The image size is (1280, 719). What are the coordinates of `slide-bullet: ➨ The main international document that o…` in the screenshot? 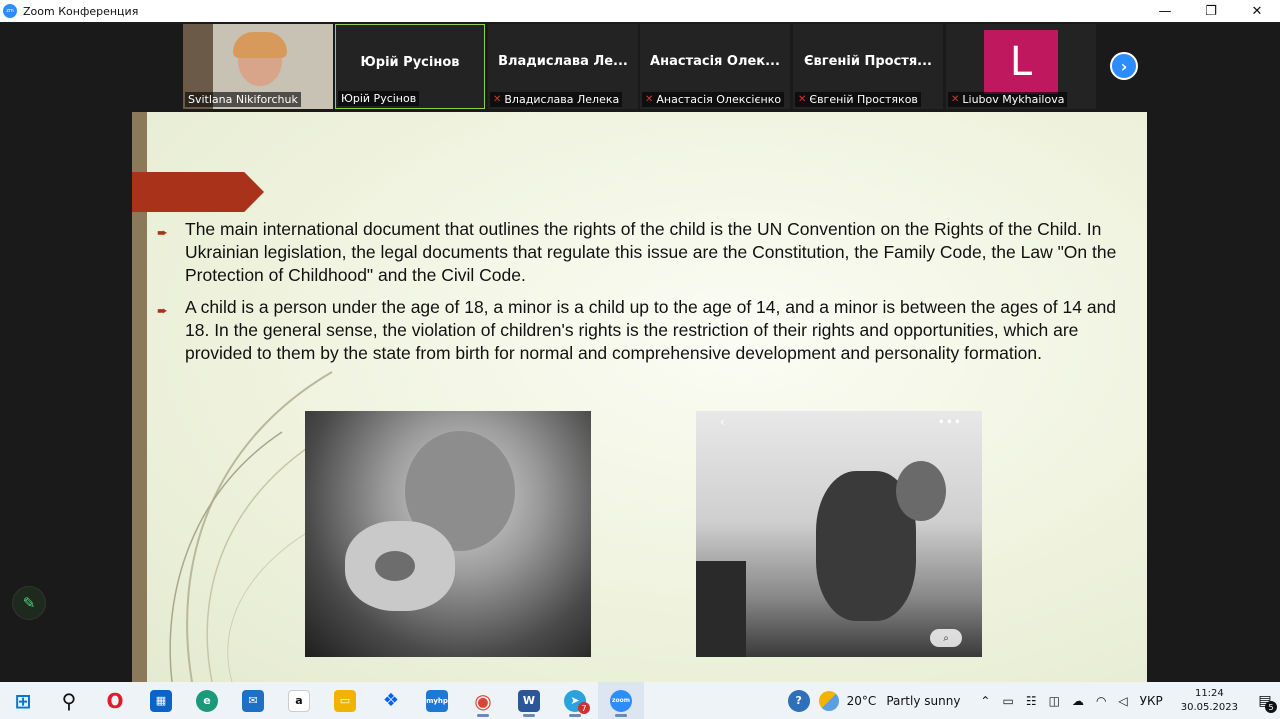 It's located at (637, 252).